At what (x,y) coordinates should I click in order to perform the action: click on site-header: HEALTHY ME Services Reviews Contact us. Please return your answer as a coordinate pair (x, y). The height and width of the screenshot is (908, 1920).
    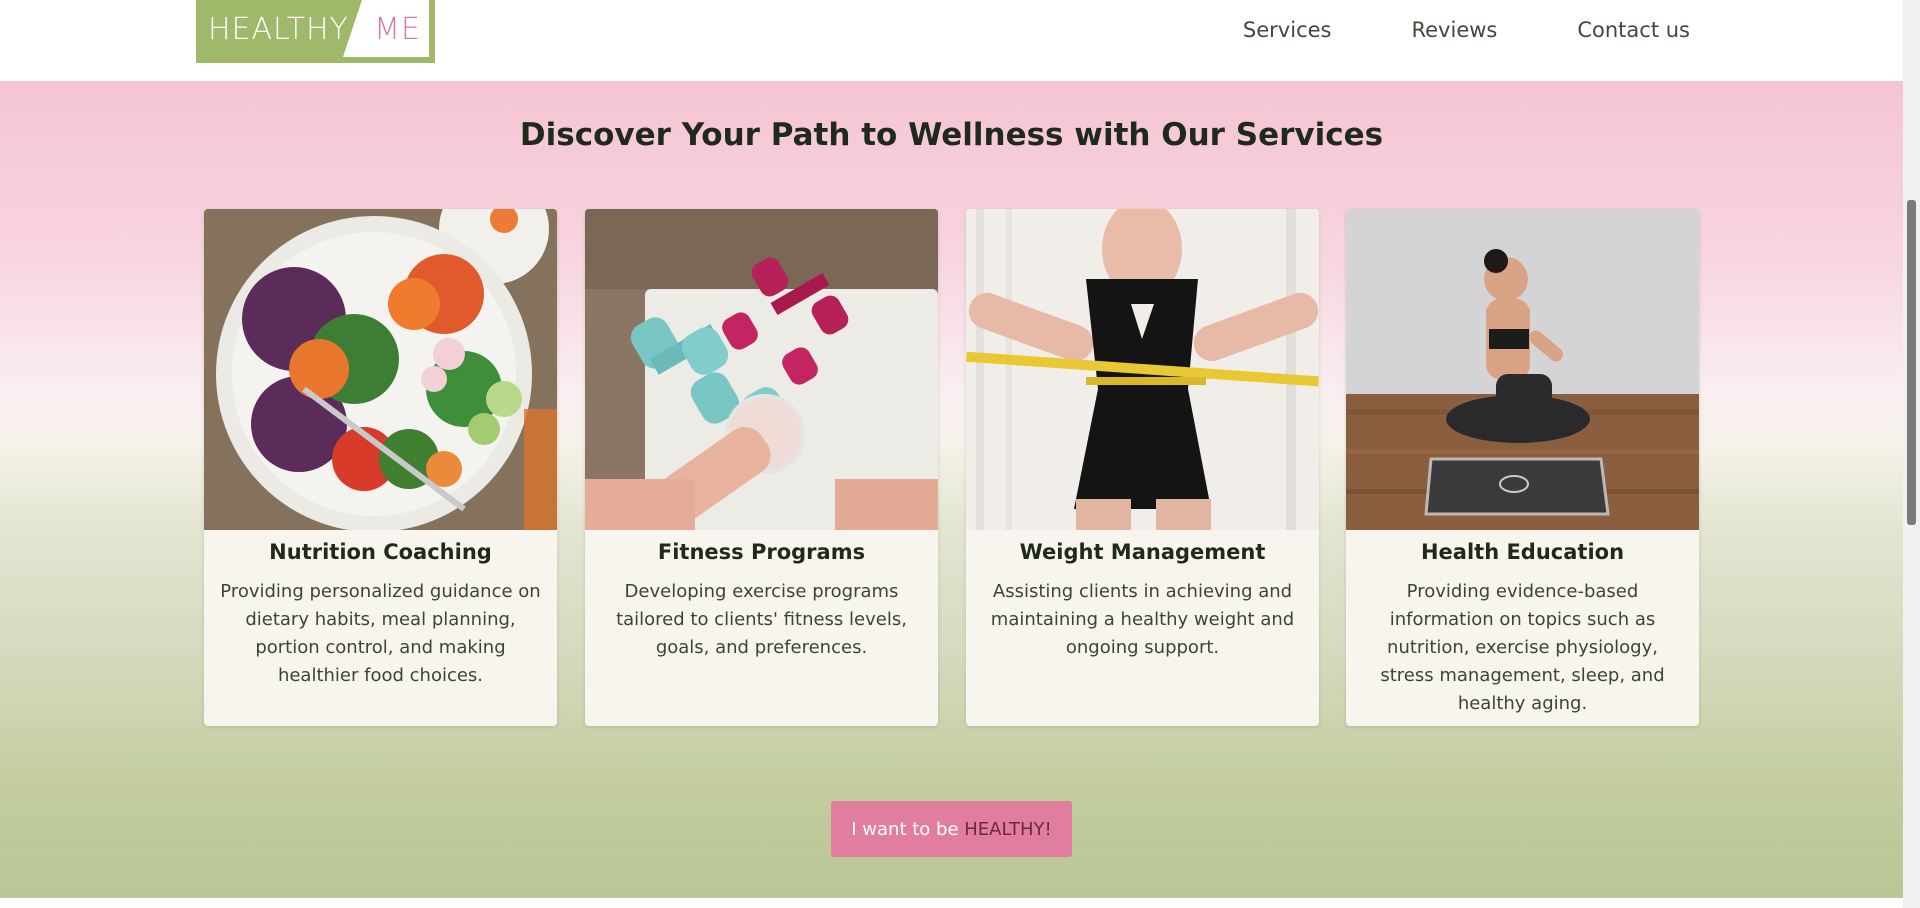
    Looking at the image, I should click on (951, 40).